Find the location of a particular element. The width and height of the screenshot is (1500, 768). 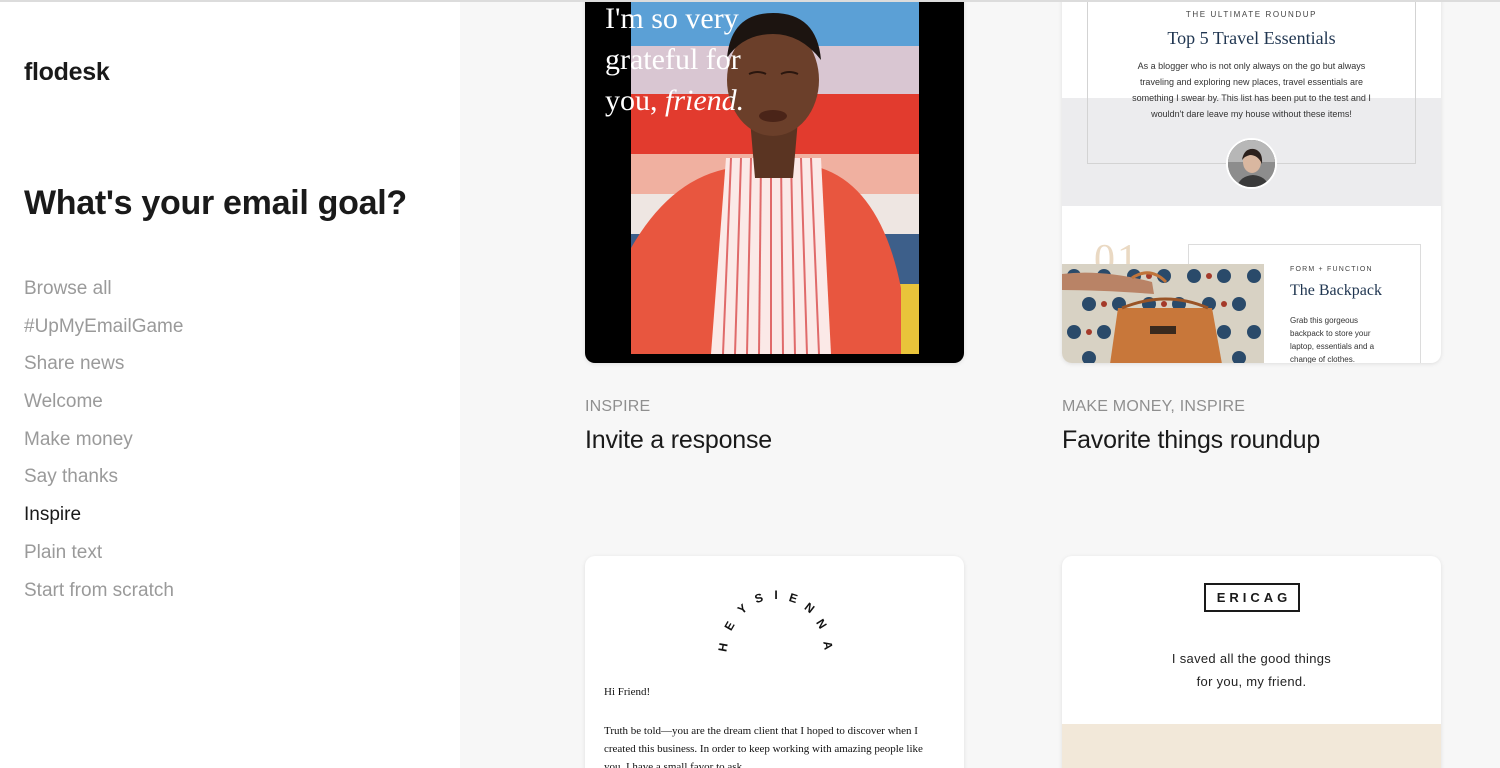

filter-upmyemailgame: #UpMyEmailGame is located at coordinates (103, 335).